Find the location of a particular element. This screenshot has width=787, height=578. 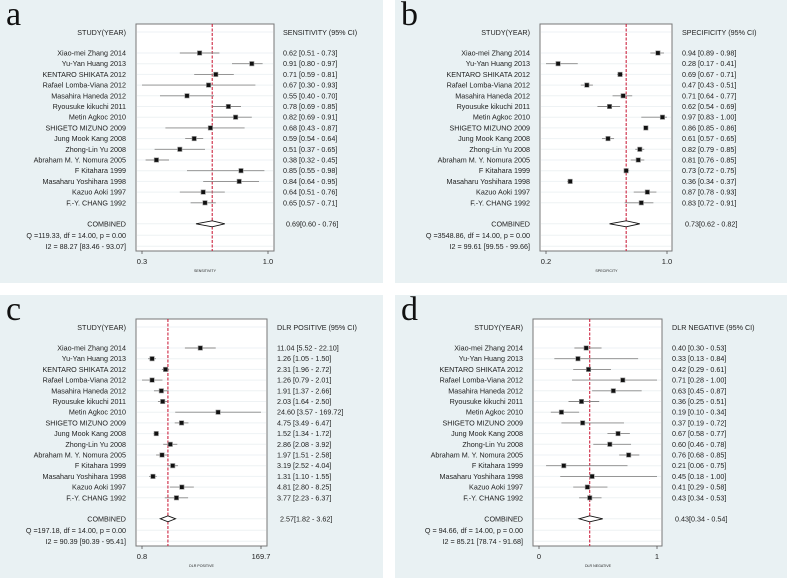

combined-estimate-label: 2.57[1.82 - 3.62] is located at coordinates (306, 518).